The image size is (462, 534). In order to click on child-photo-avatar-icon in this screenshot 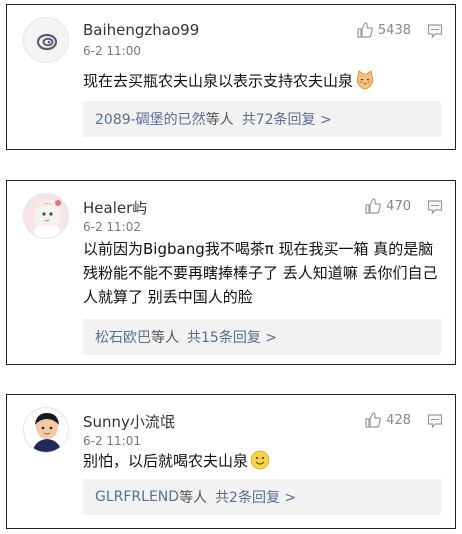, I will do `click(46, 430)`.